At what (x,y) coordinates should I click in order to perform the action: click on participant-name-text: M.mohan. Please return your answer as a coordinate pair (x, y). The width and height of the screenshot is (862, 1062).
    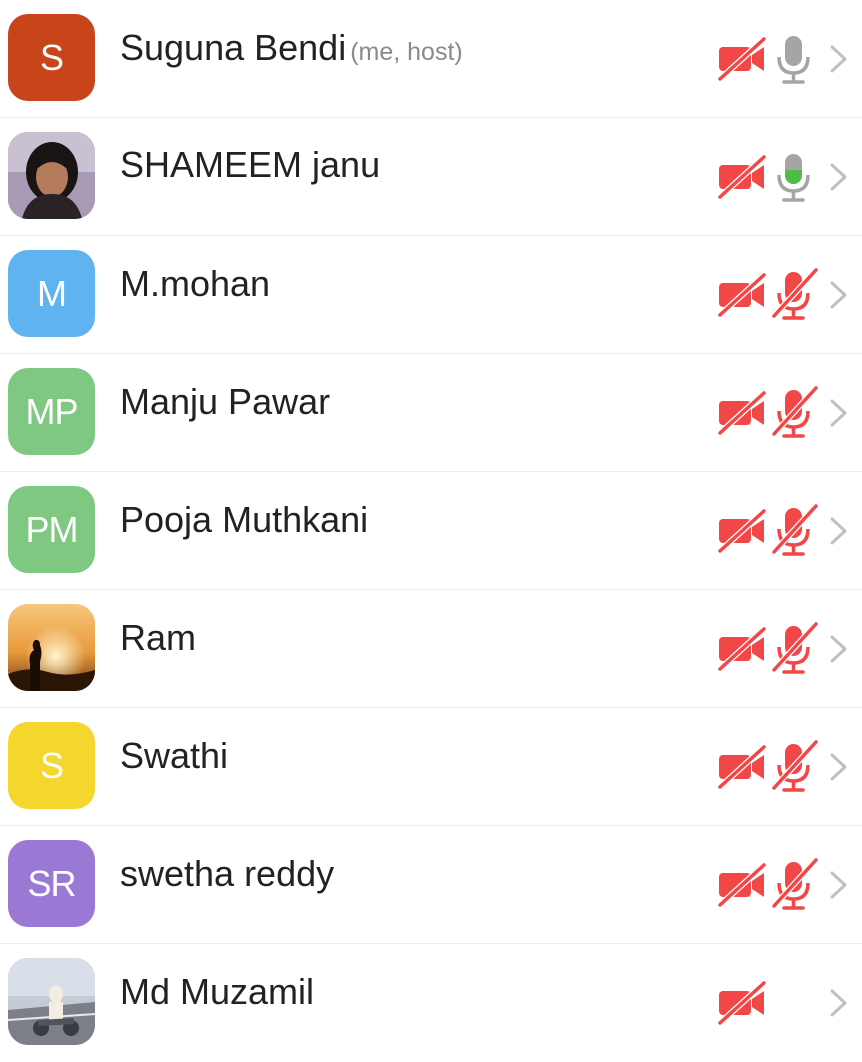
    Looking at the image, I should click on (195, 283).